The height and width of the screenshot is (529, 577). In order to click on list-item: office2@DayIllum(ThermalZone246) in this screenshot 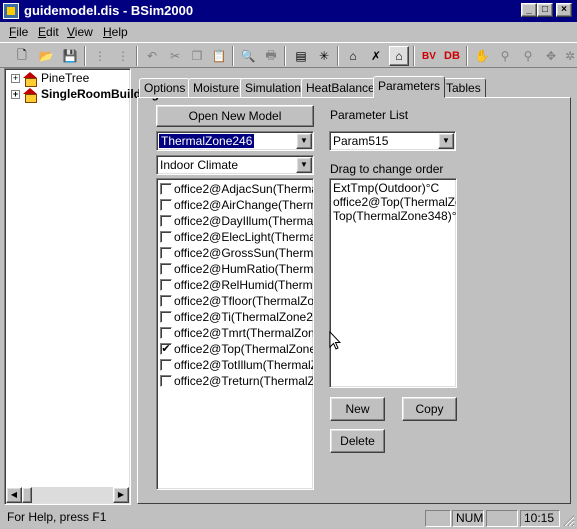, I will do `click(236, 221)`.